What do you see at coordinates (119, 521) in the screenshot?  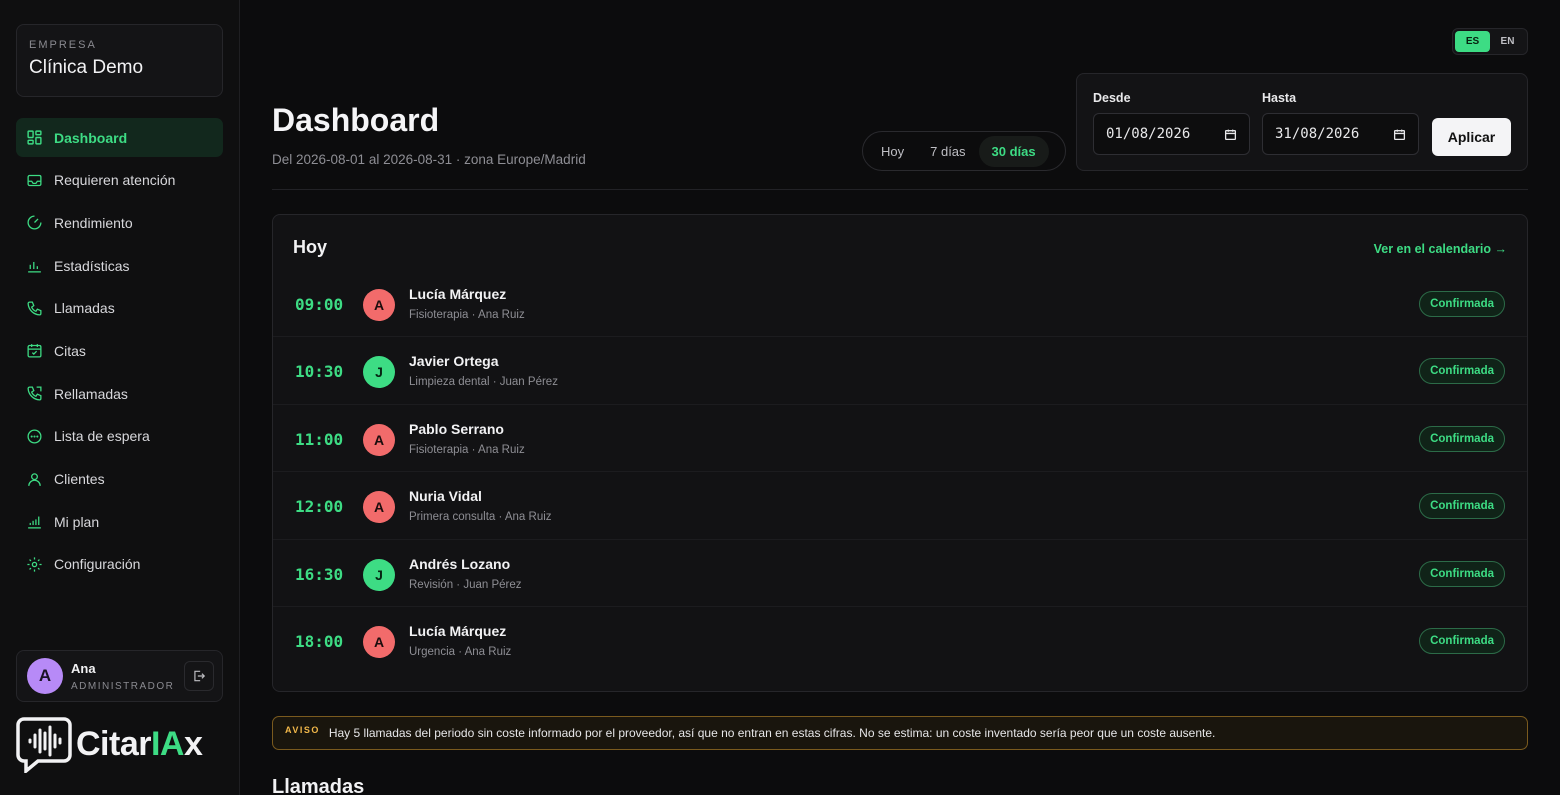 I see `sidebar-item-mi-plan: Mi plan` at bounding box center [119, 521].